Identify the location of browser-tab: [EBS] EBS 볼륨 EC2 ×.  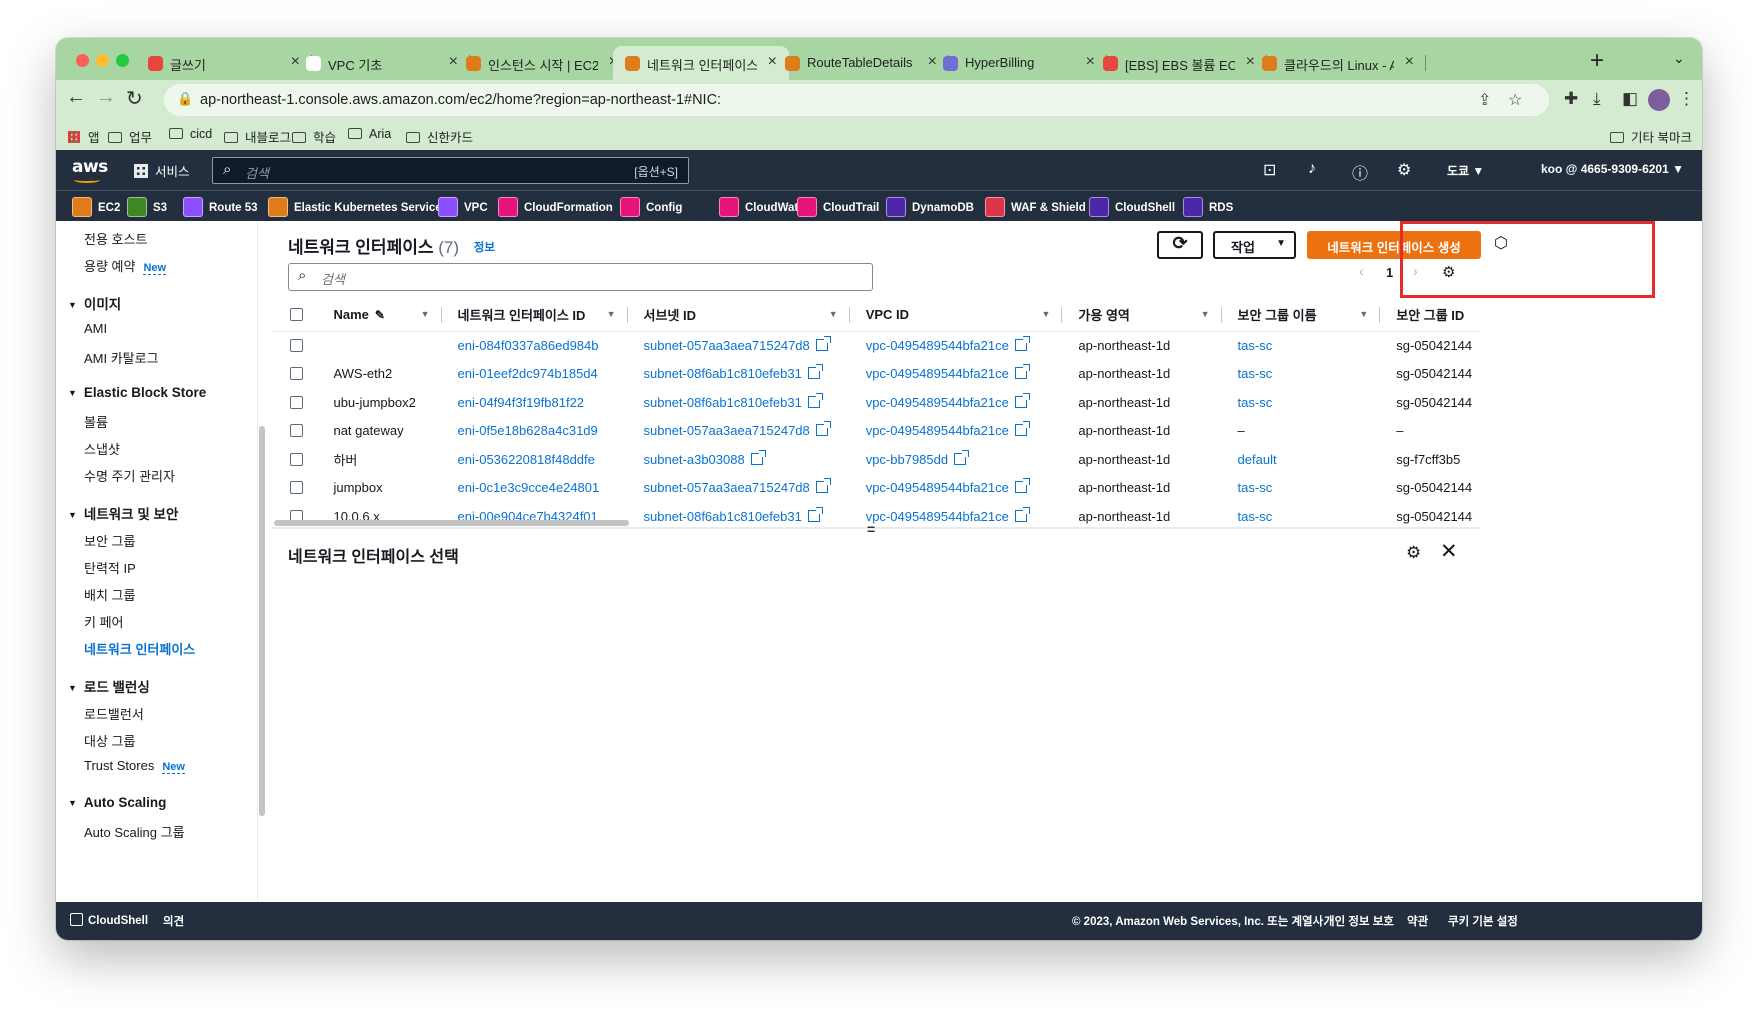
(1179, 63).